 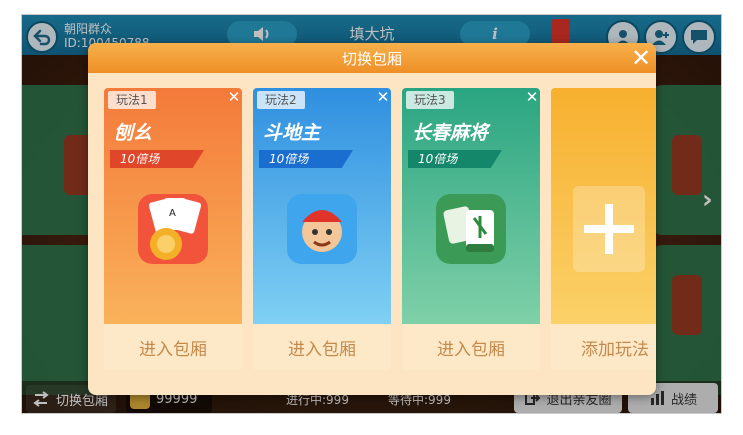 I want to click on mahjong-tile-icon, so click(x=471, y=229).